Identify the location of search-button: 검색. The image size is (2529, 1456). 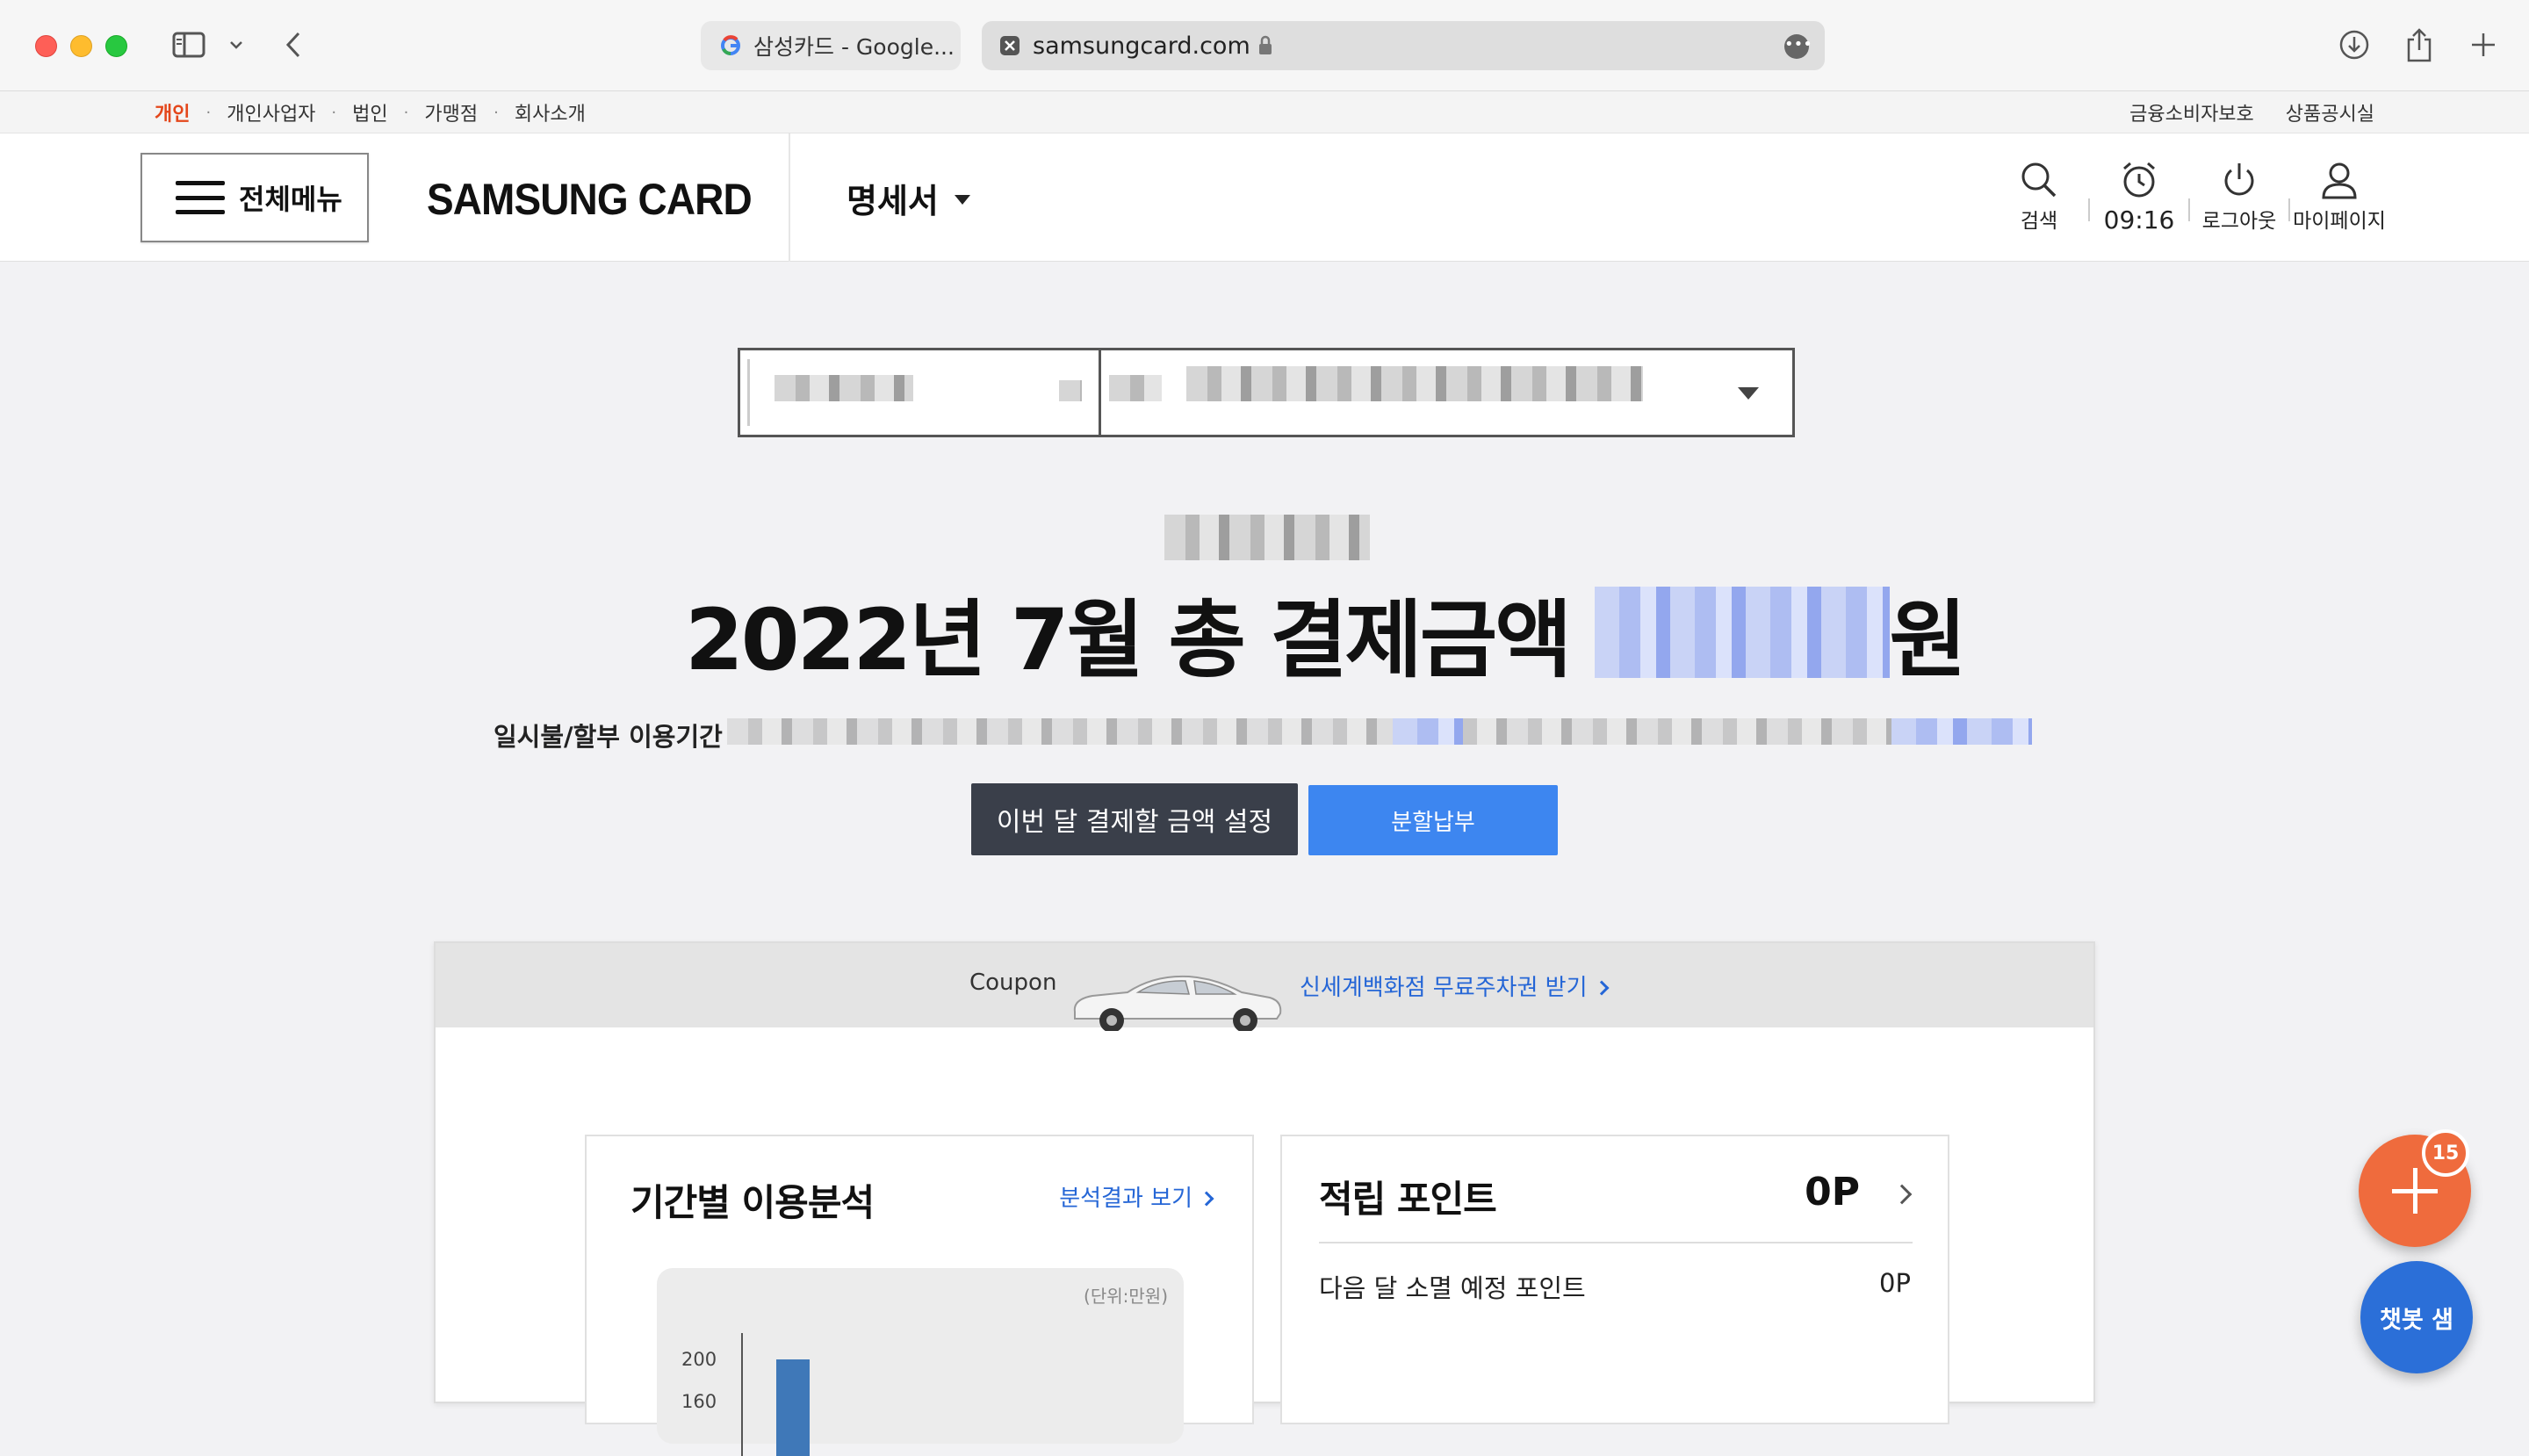
(2039, 197).